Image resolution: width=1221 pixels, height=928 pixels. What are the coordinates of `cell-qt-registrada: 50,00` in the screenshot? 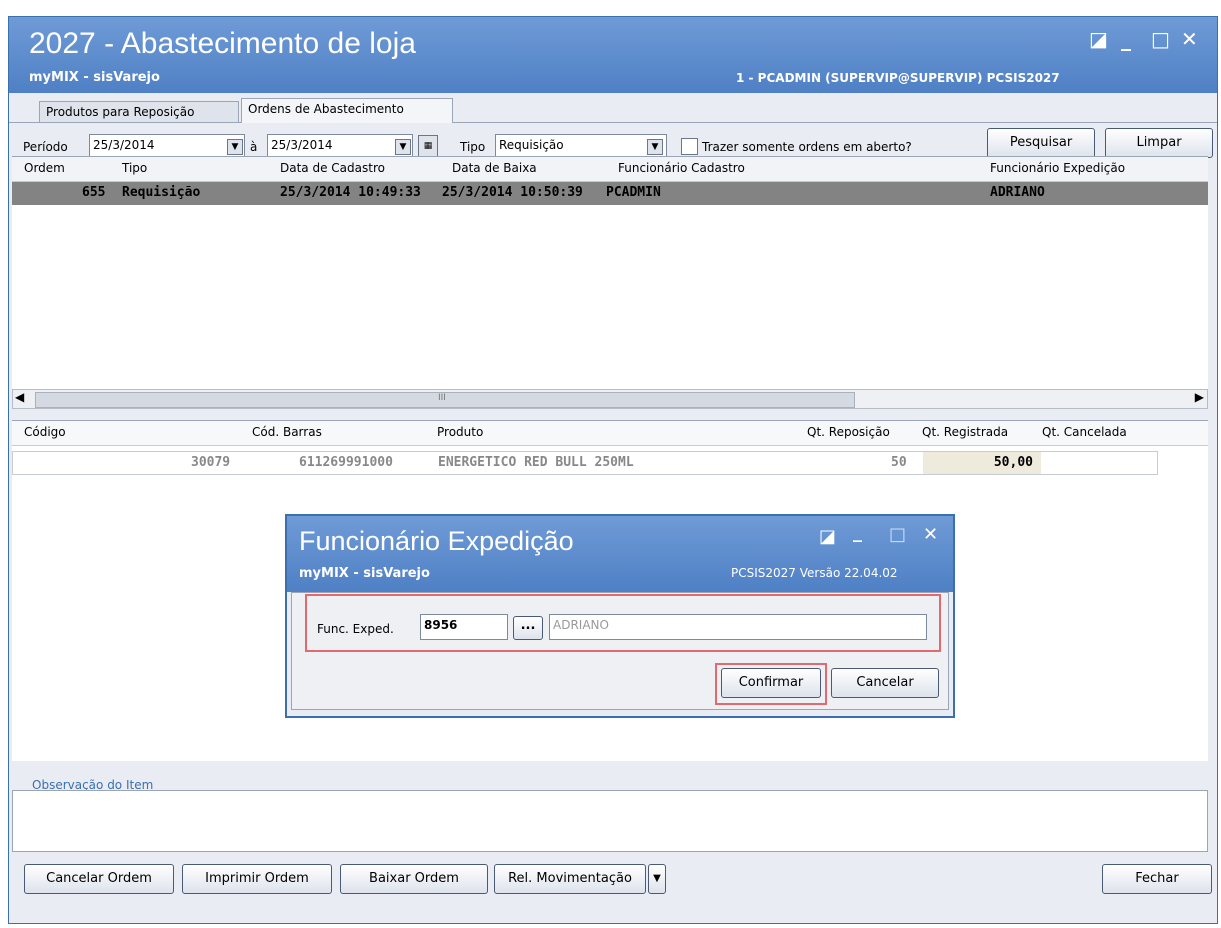 It's located at (1013, 462).